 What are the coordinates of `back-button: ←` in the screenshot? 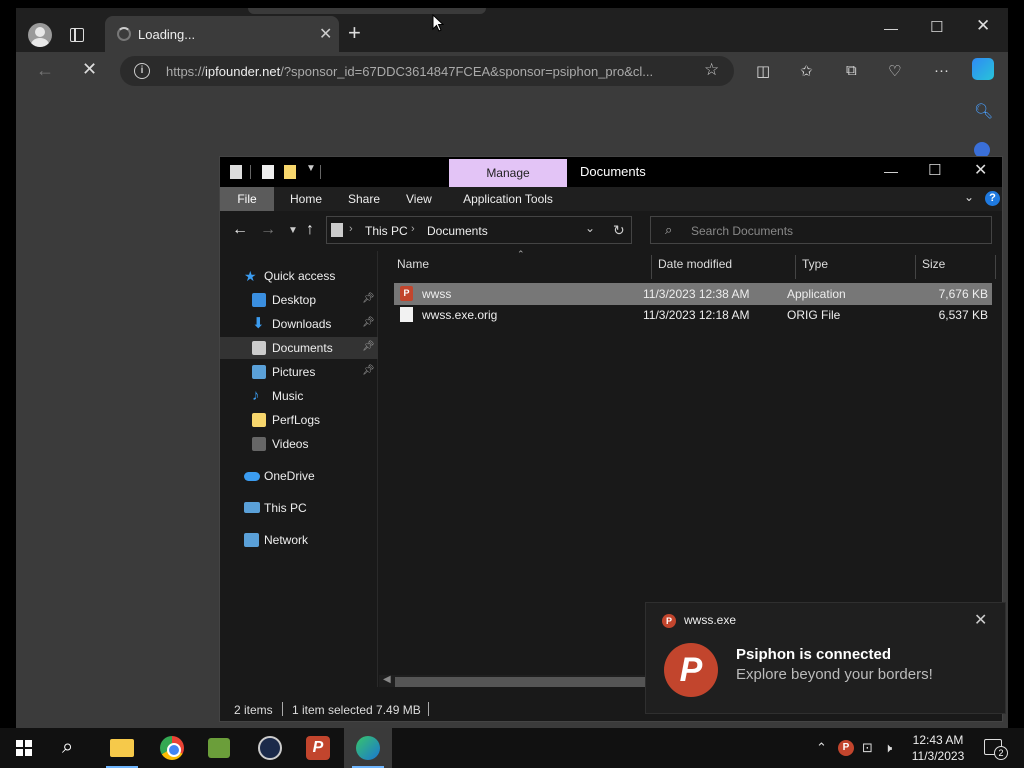 It's located at (45, 70).